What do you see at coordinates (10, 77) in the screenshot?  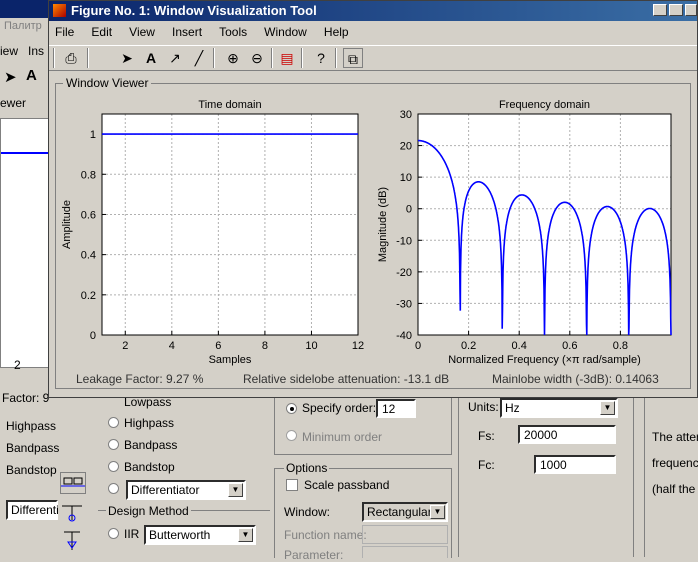 I see `background-pointer-icon: ➤` at bounding box center [10, 77].